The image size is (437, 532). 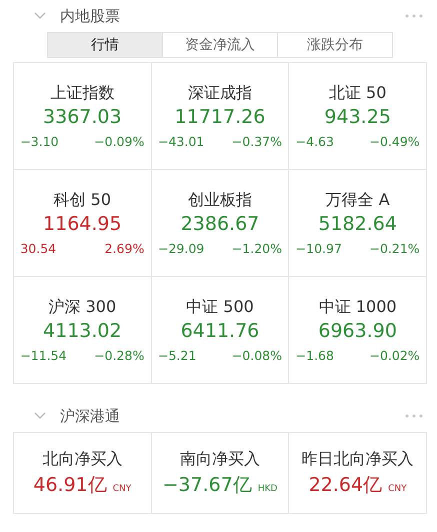 What do you see at coordinates (70, 485) in the screenshot?
I see `index-value: 46.91亿` at bounding box center [70, 485].